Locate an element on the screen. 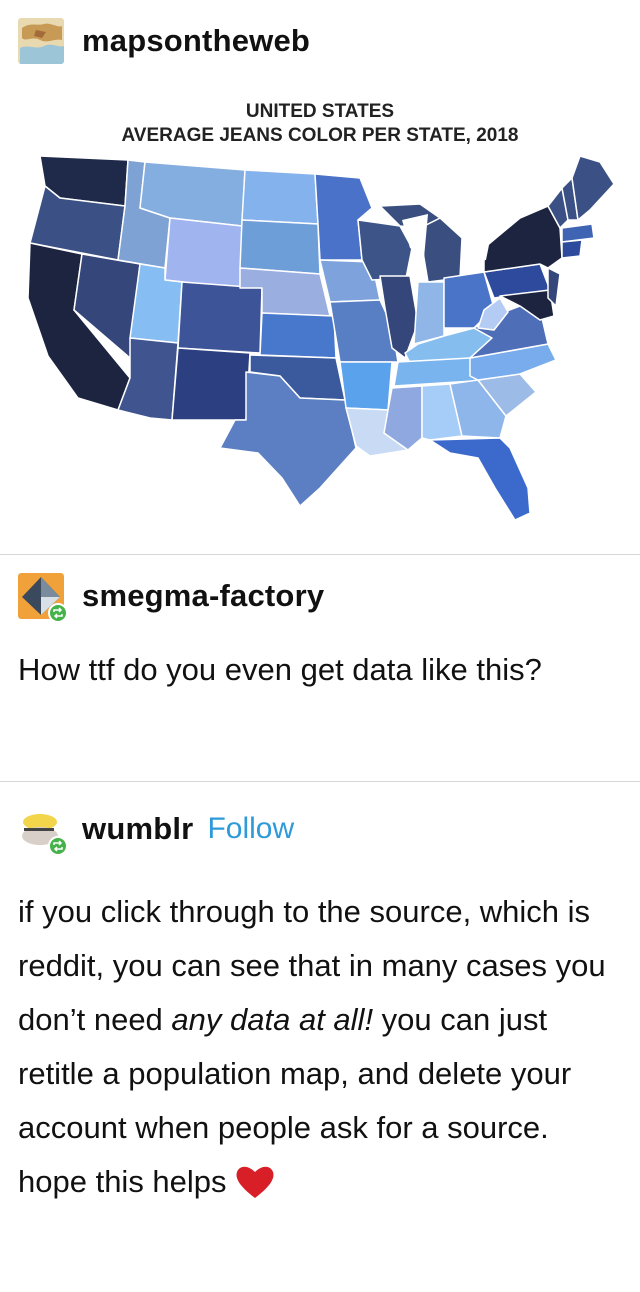 The height and width of the screenshot is (1292, 640). state-connecticut is located at coordinates (572, 249).